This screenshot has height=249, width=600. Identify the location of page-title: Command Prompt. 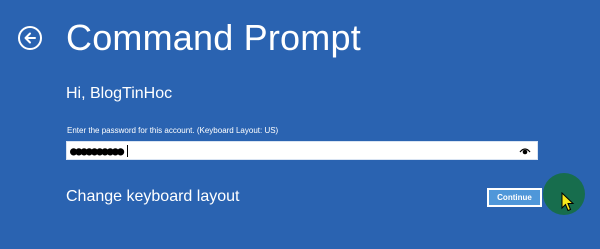
(213, 37).